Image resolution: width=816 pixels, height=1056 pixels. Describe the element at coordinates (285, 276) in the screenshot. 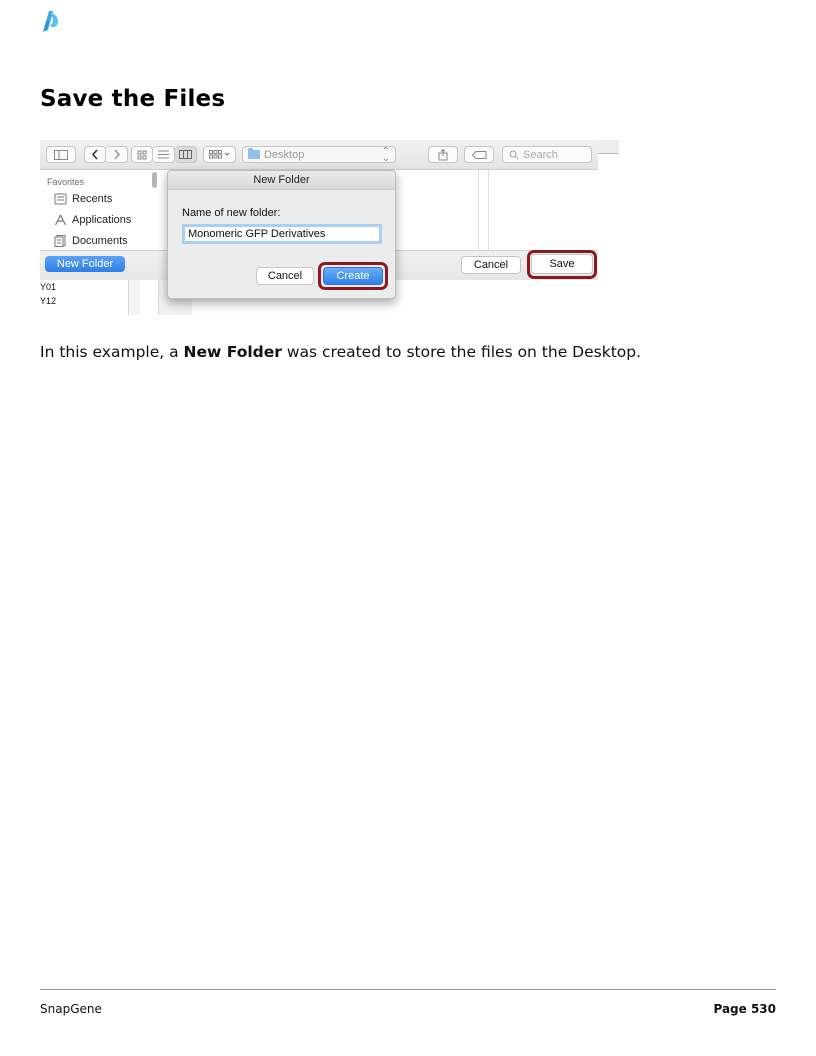

I see `dialog-cancel-button: Cancel` at that location.